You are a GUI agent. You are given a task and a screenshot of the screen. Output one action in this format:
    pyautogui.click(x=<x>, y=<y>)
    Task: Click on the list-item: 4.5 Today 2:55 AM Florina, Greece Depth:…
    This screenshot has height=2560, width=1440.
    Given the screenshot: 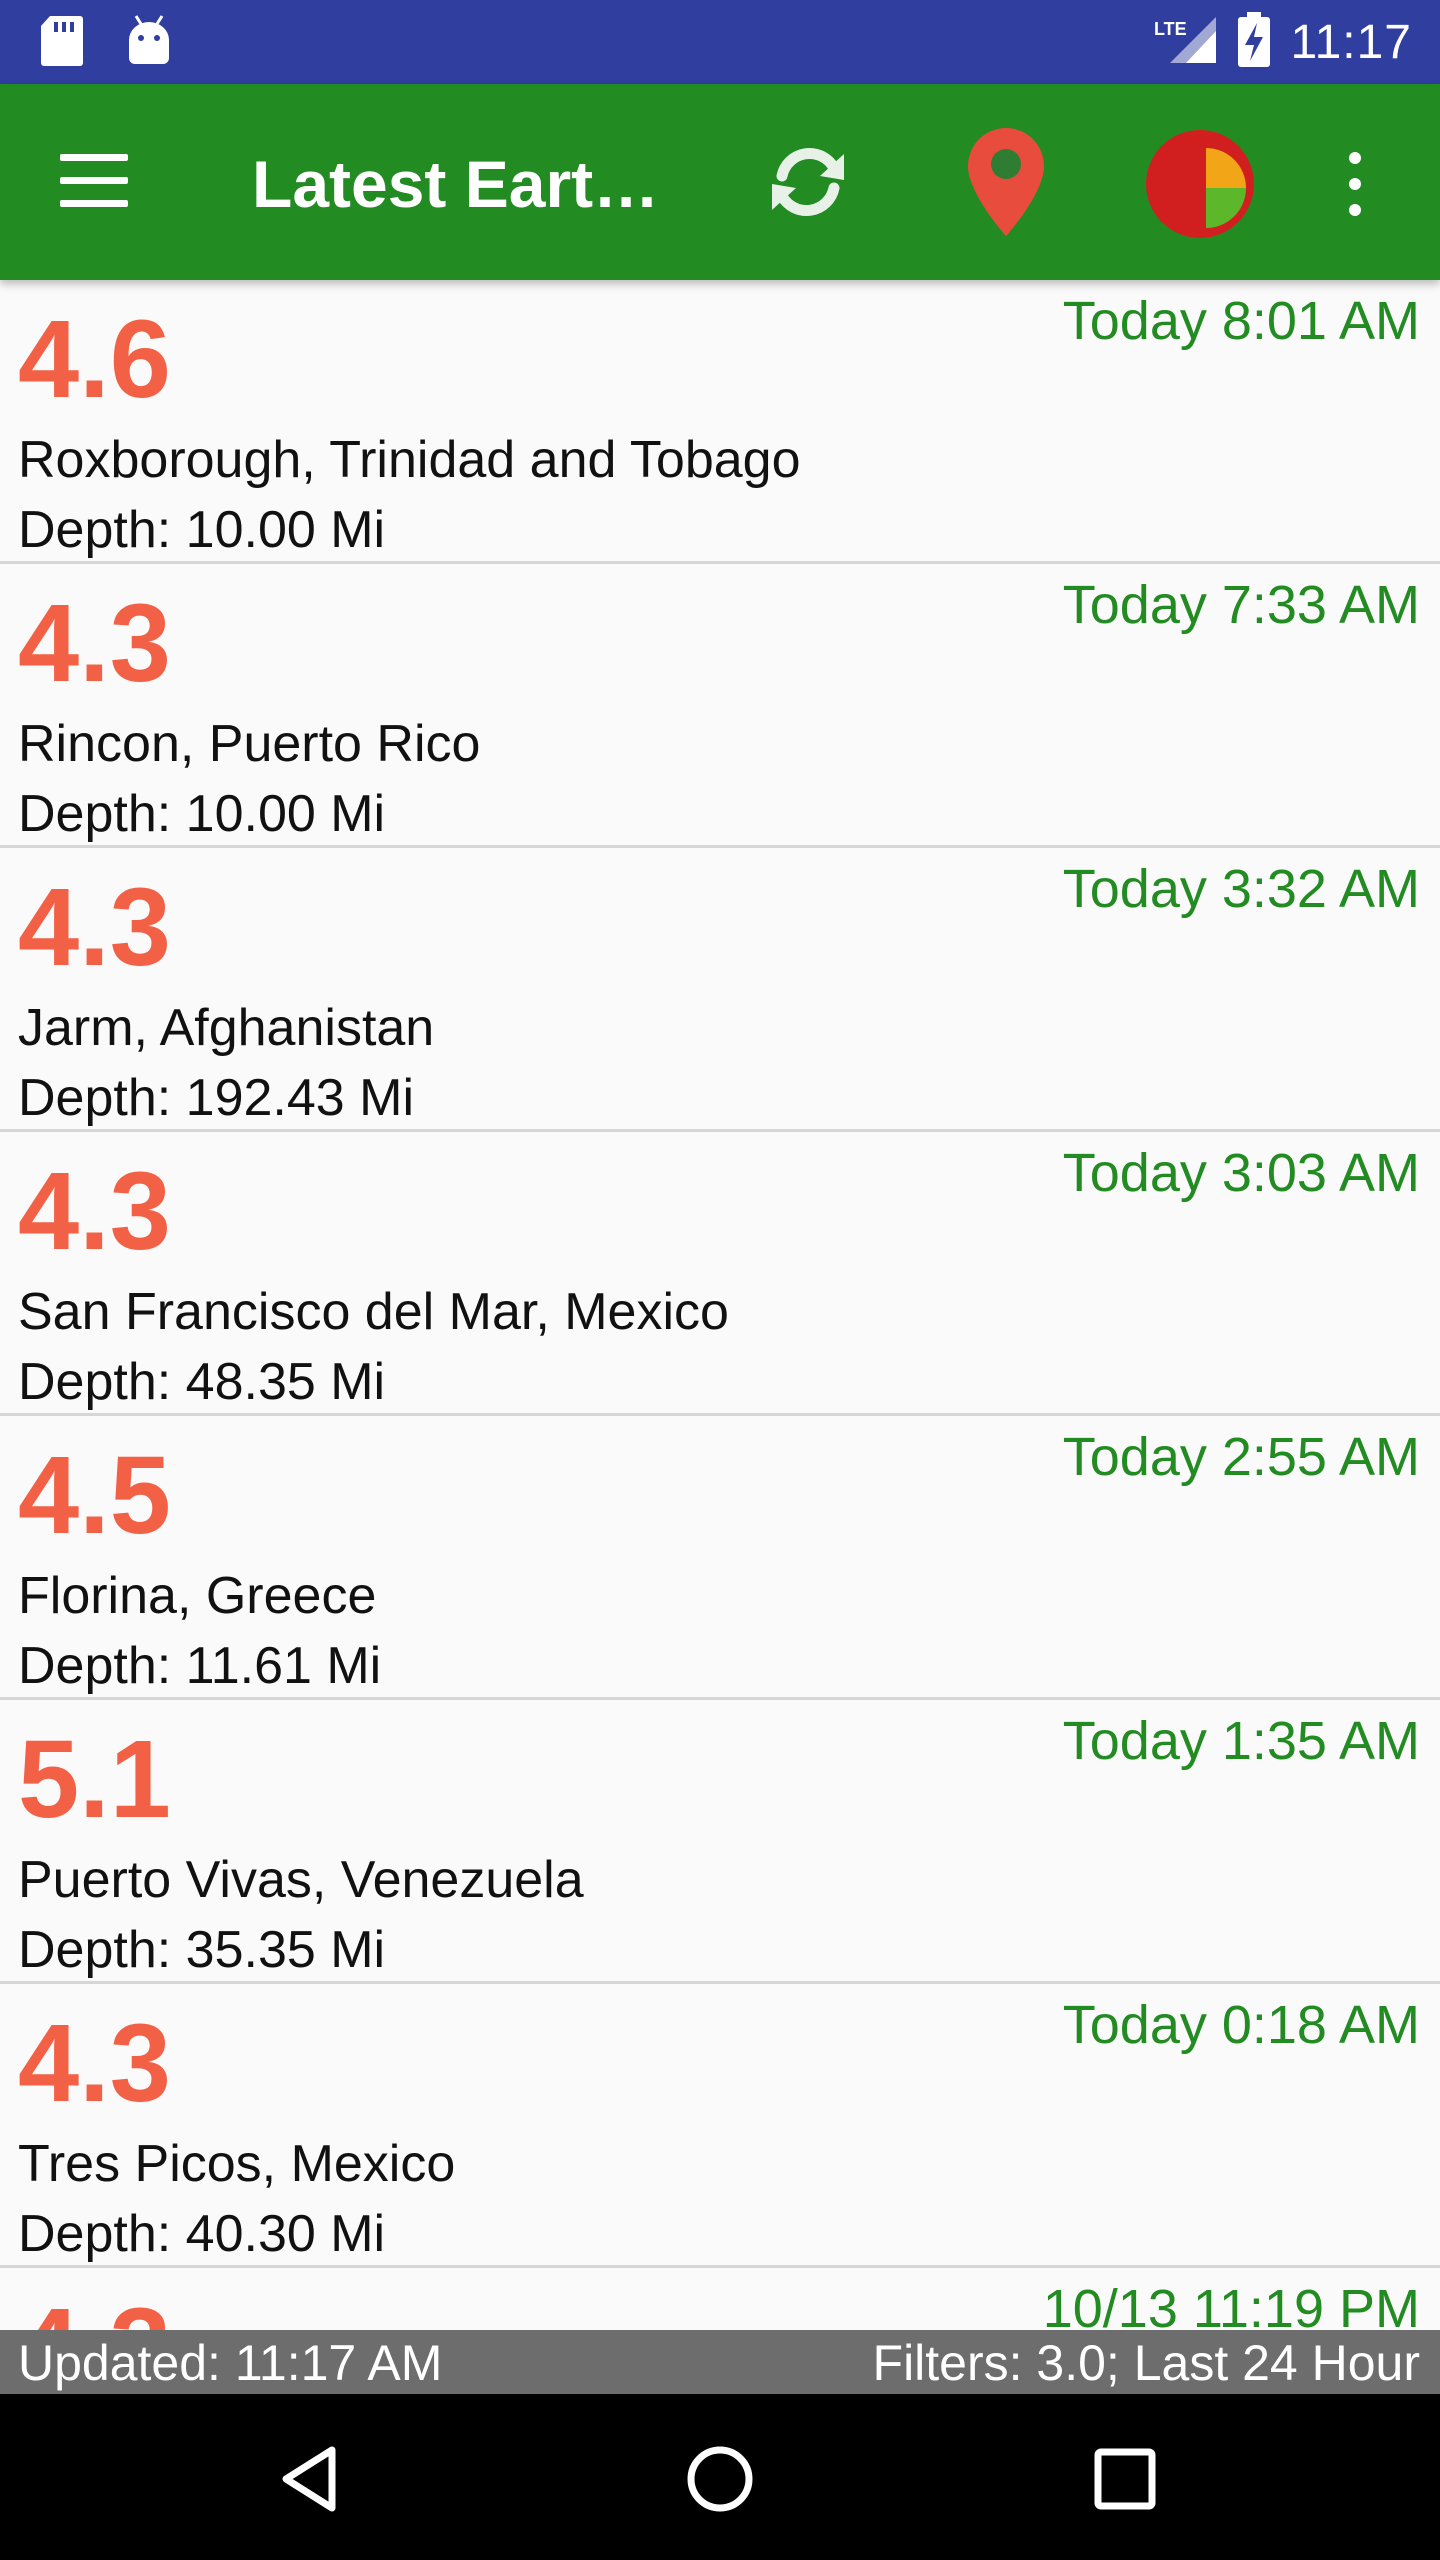 What is the action you would take?
    pyautogui.click(x=720, y=1558)
    